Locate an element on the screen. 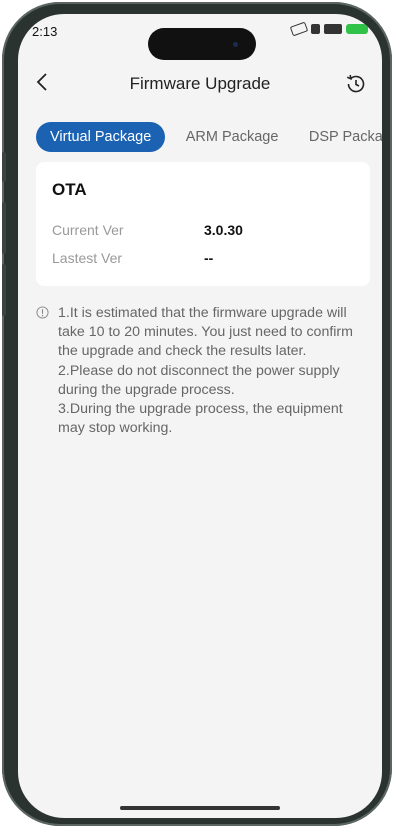  history-button is located at coordinates (356, 84).